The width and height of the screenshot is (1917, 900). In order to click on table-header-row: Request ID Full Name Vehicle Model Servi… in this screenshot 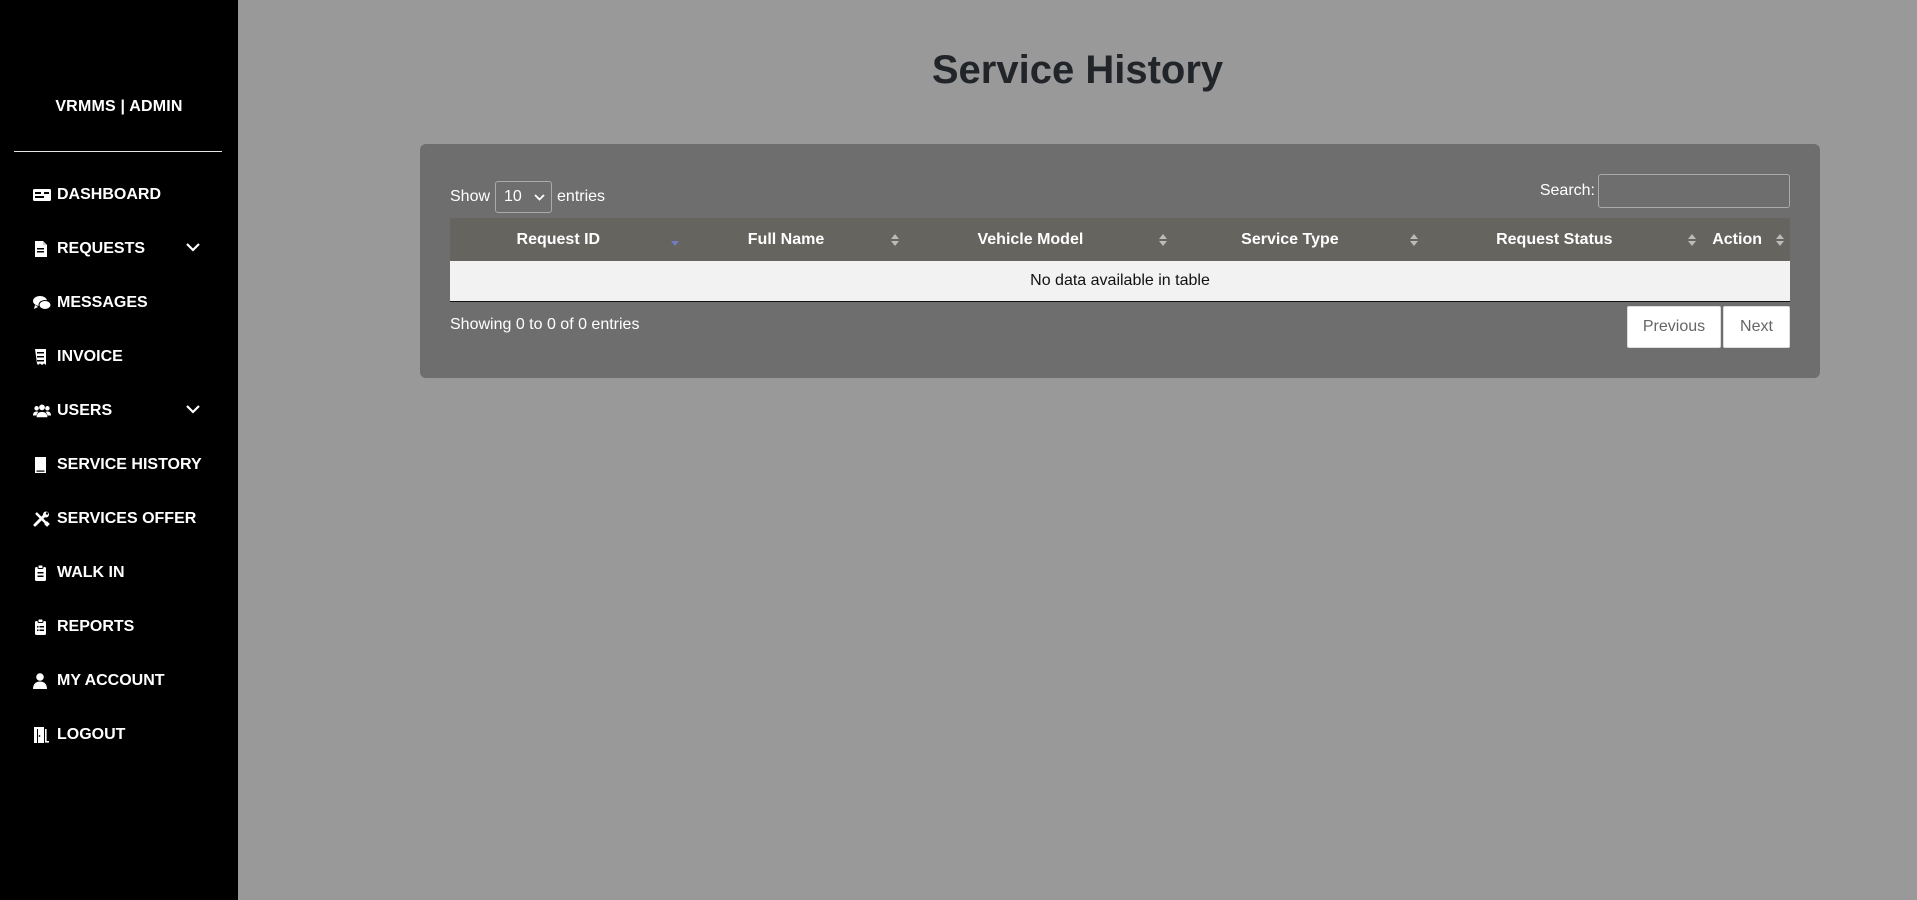, I will do `click(1120, 239)`.